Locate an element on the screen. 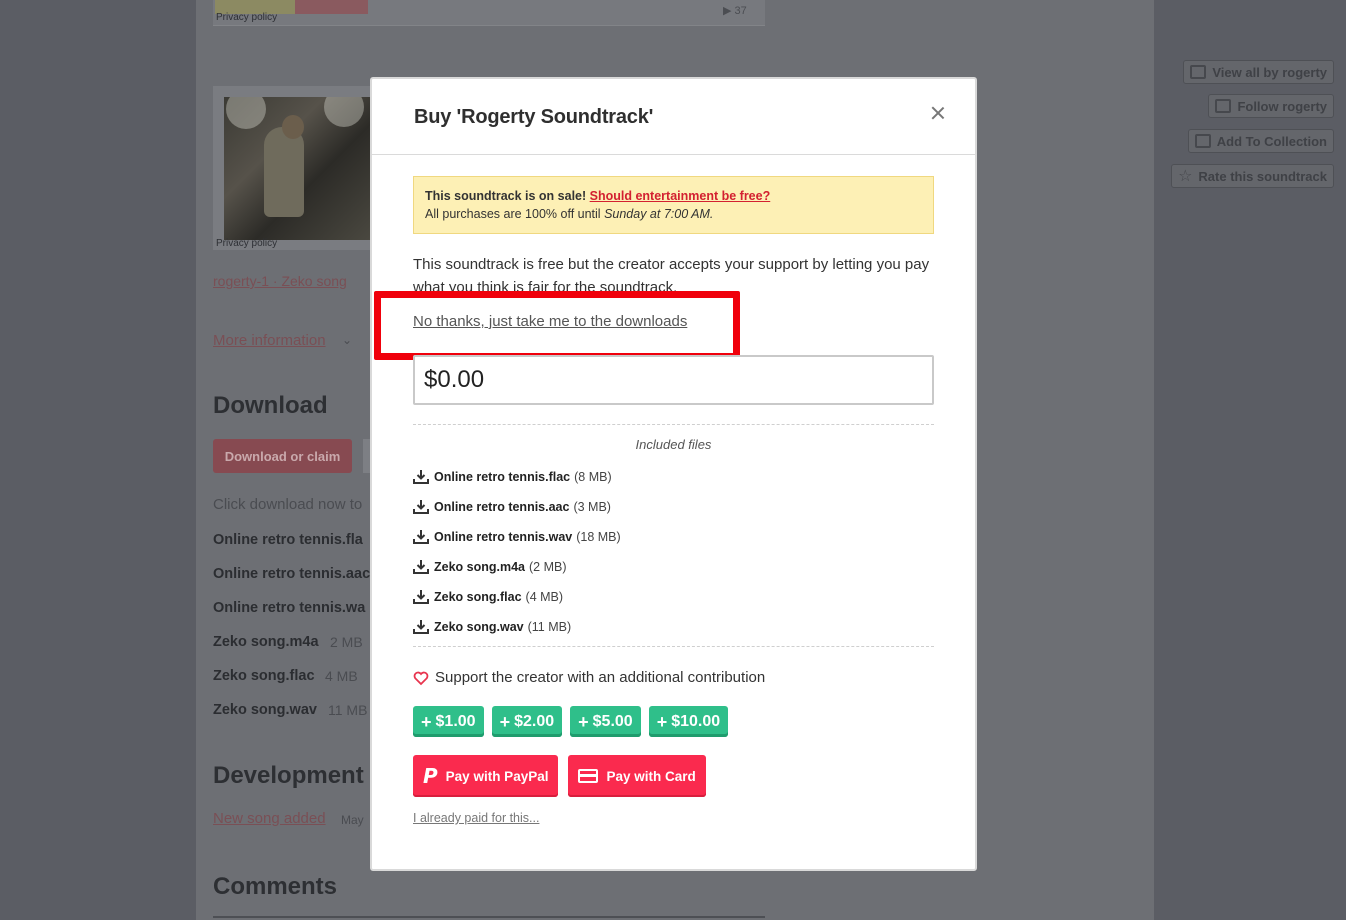 The height and width of the screenshot is (920, 1346). add-user-icon is located at coordinates (1223, 106).